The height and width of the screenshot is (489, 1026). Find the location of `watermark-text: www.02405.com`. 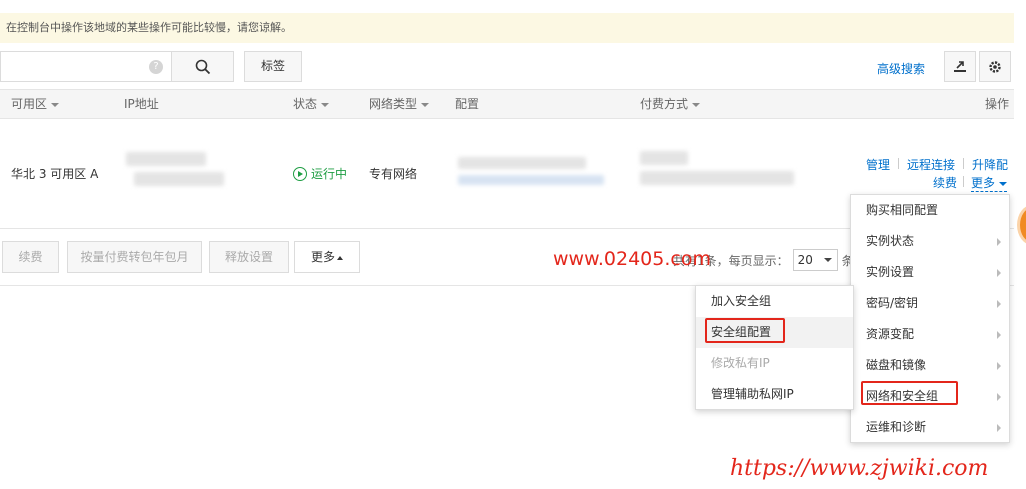

watermark-text: www.02405.com is located at coordinates (632, 259).